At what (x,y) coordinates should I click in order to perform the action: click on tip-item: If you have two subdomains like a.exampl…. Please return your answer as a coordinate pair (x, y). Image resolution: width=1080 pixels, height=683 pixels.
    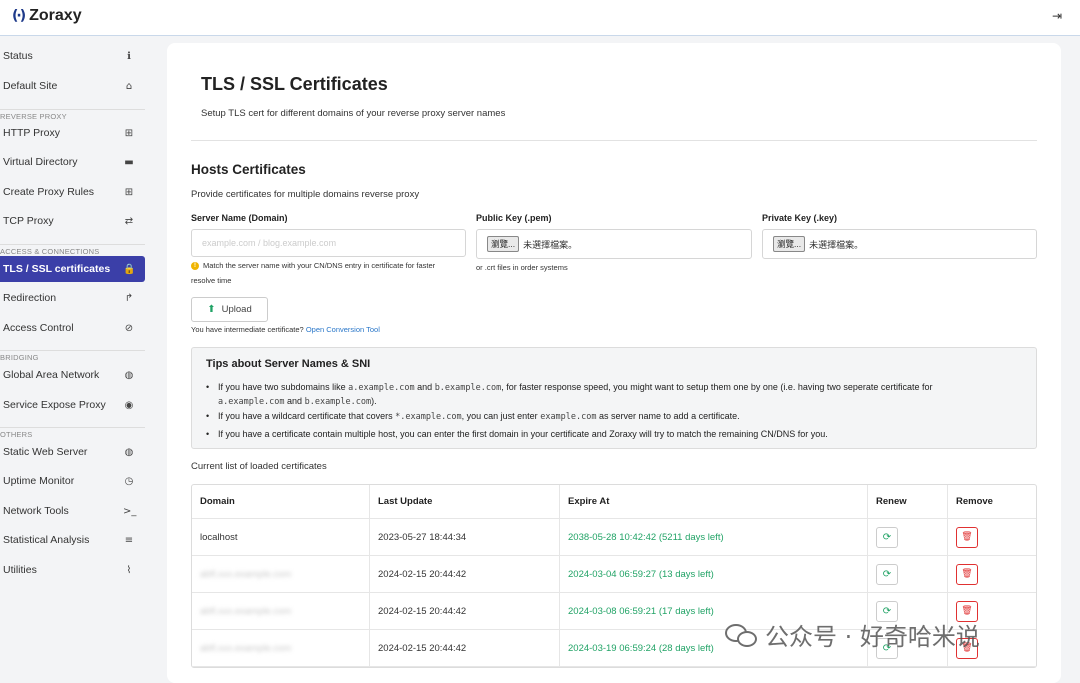
    Looking at the image, I should click on (602, 395).